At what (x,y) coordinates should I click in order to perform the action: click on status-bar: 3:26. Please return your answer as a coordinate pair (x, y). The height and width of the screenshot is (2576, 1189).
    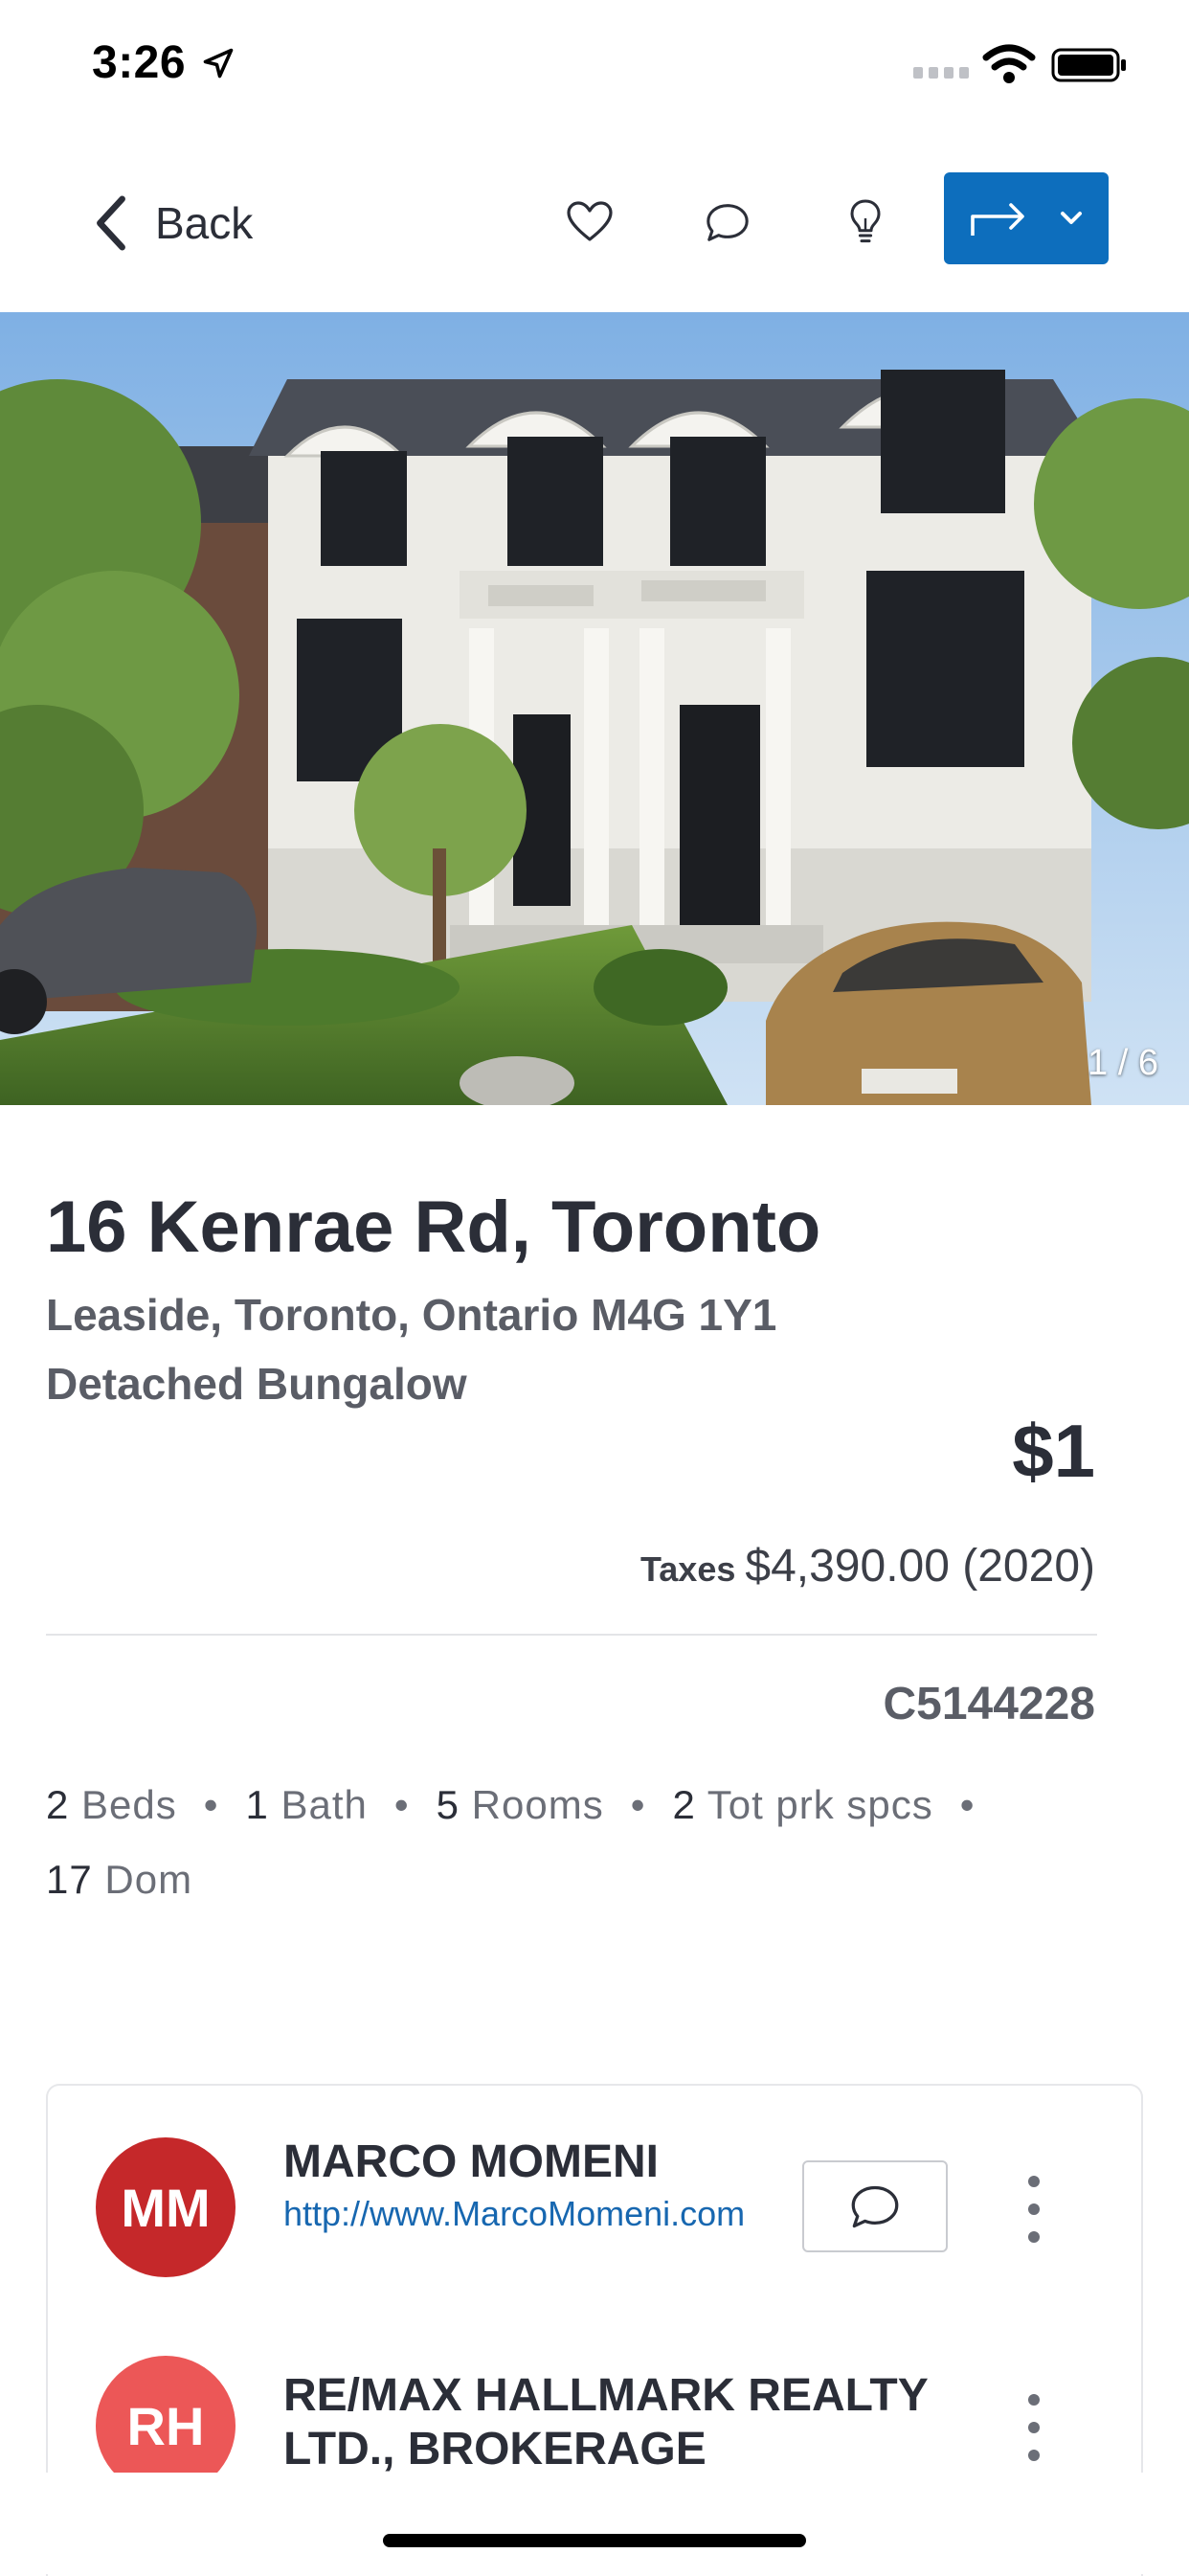
    Looking at the image, I should click on (594, 63).